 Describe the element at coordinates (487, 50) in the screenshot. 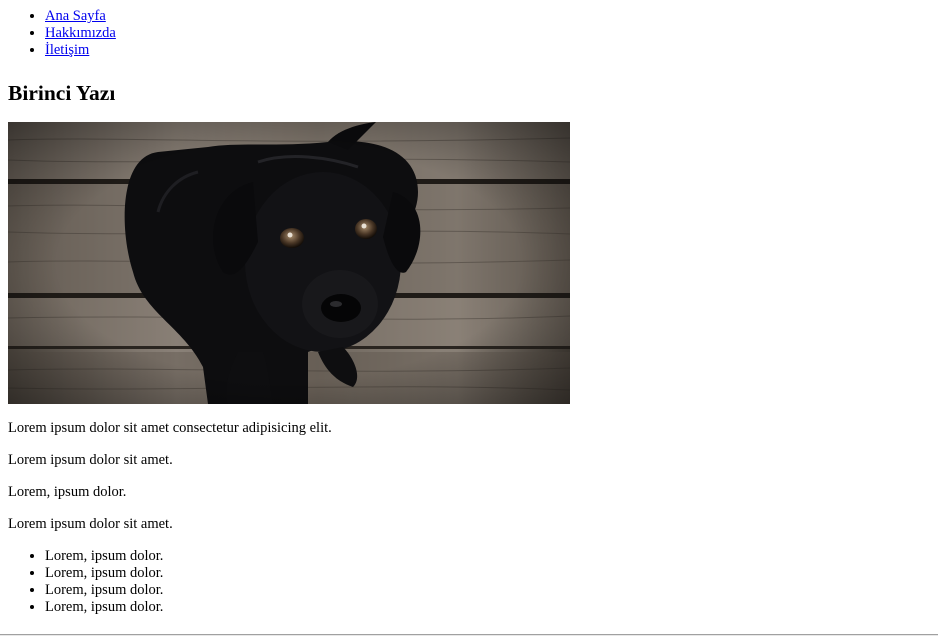

I see `nav-item-contact: İletişim` at that location.